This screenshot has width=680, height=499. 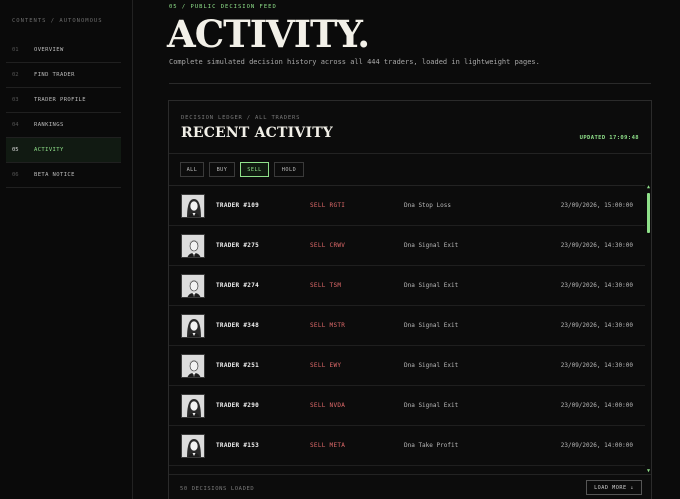 What do you see at coordinates (241, 118) in the screenshot?
I see `panel-breadcrumb: DECISION LEDGER / ALL TRADERS` at bounding box center [241, 118].